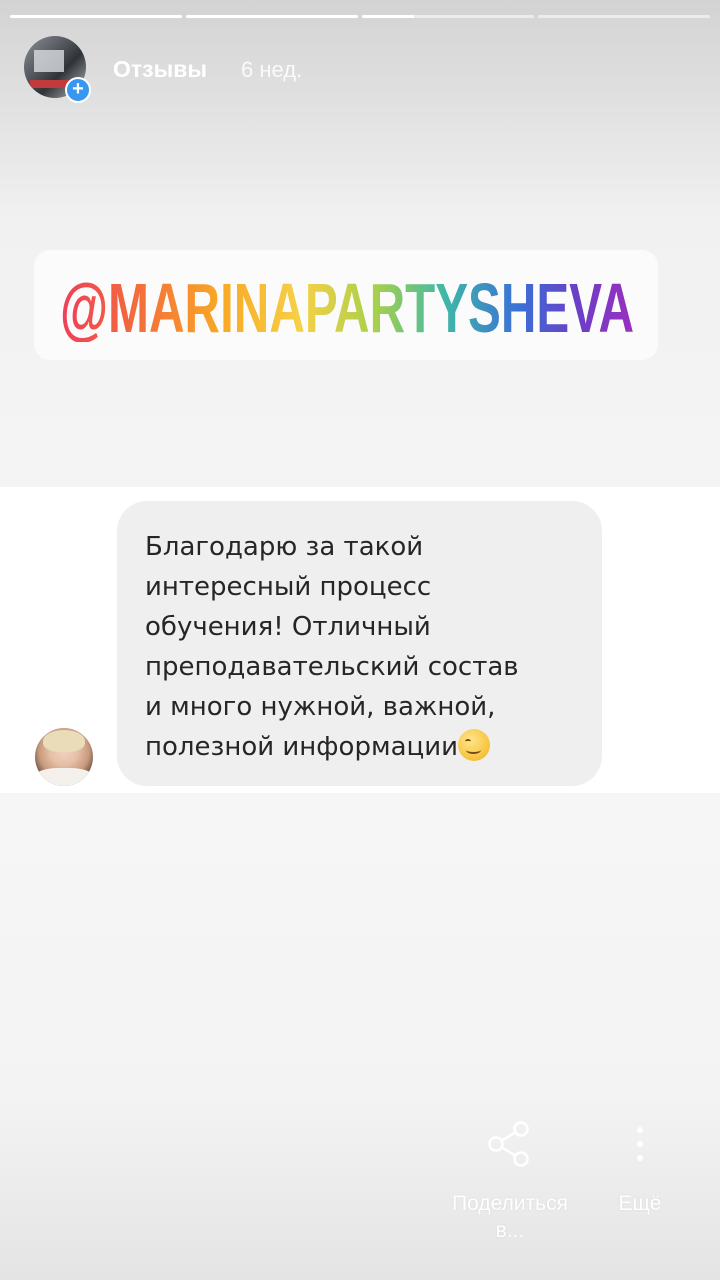 The height and width of the screenshot is (1280, 720). What do you see at coordinates (508, 1144) in the screenshot?
I see `share-icon` at bounding box center [508, 1144].